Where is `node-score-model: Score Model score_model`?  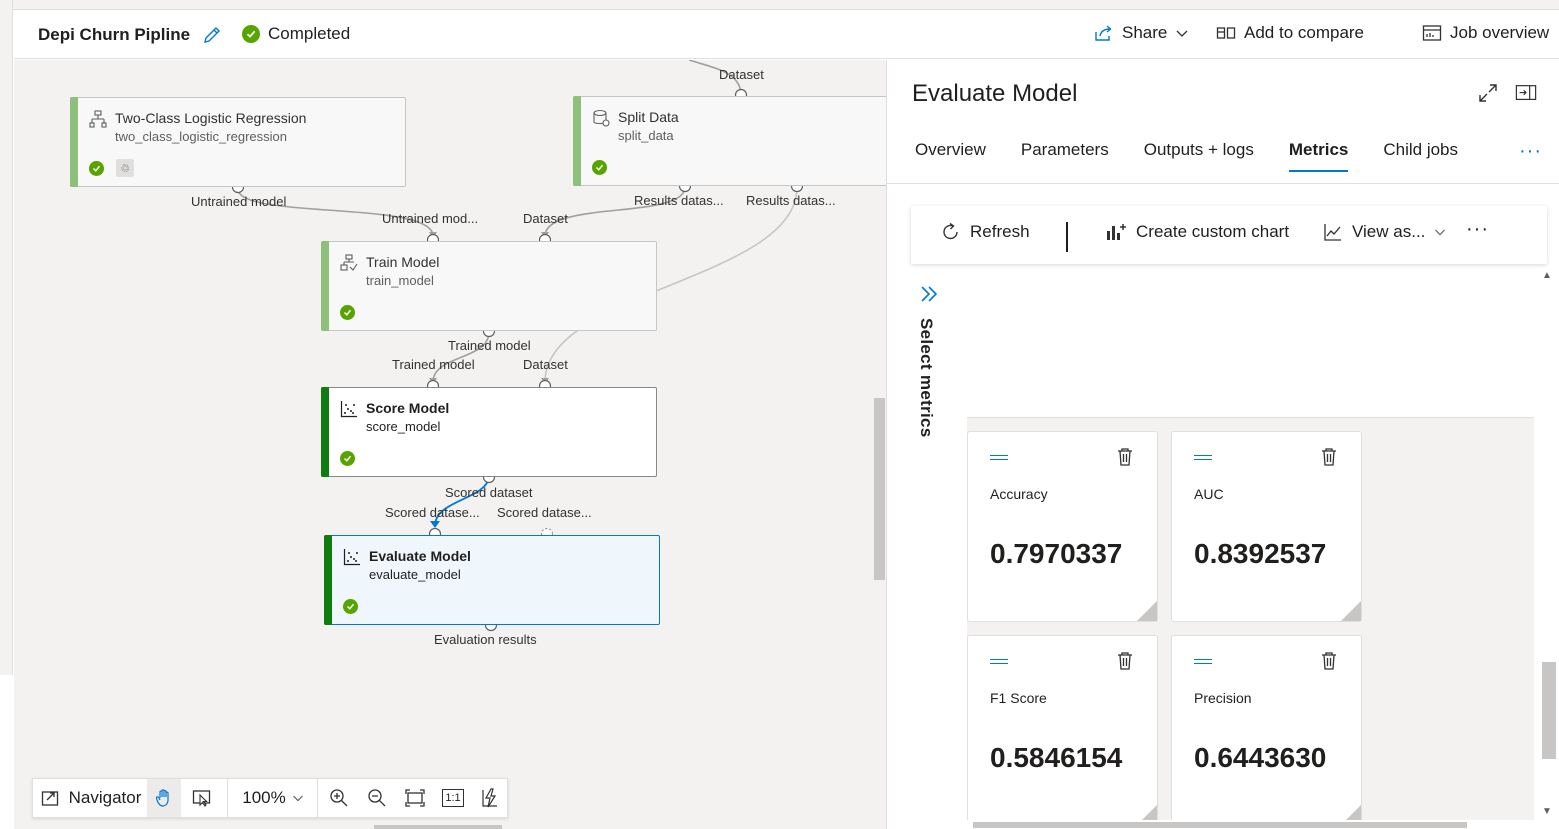
node-score-model: Score Model score_model is located at coordinates (489, 432).